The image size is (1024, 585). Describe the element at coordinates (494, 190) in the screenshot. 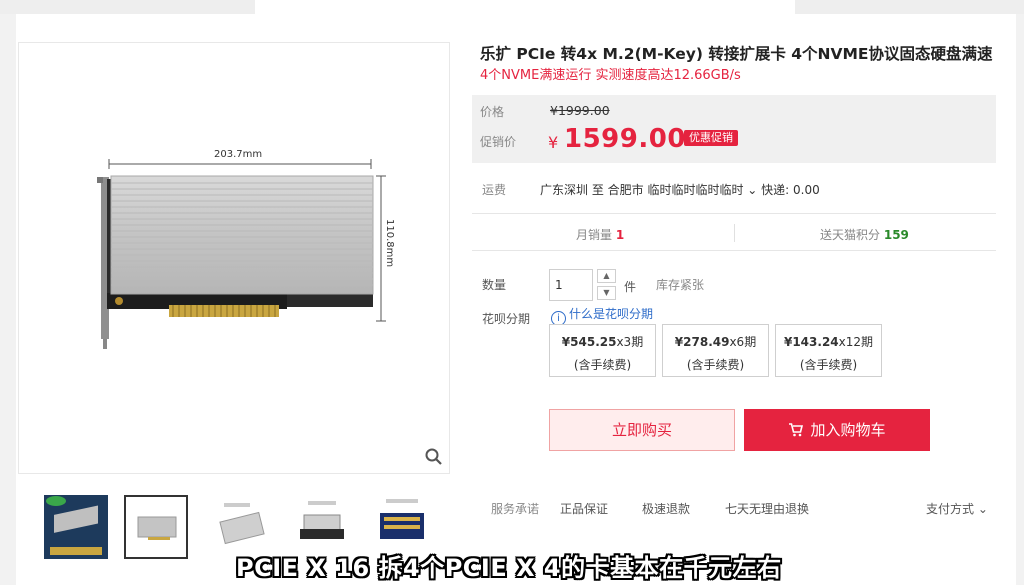

I see `shipping-label: 运费` at that location.